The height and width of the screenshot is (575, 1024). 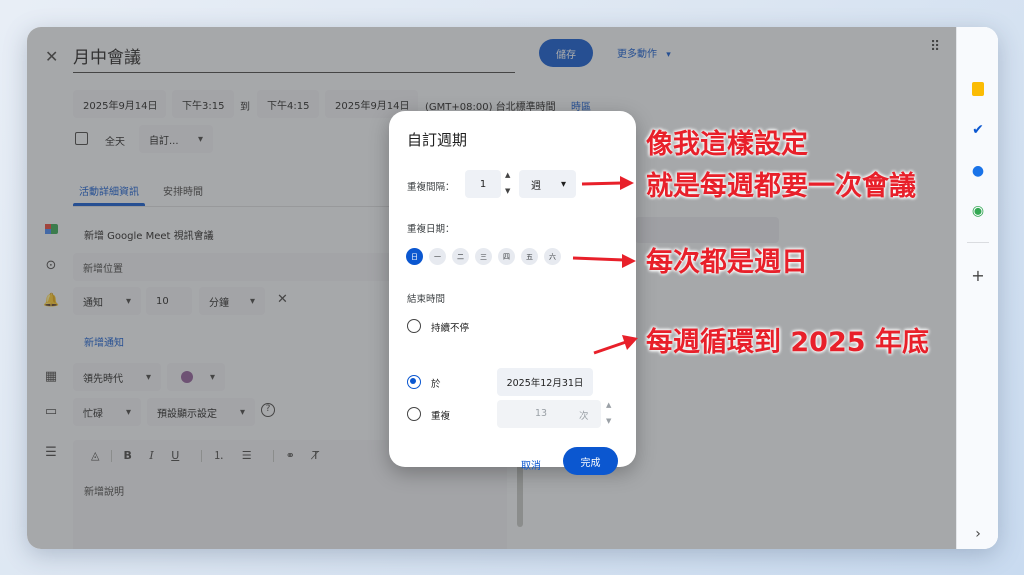 What do you see at coordinates (727, 262) in the screenshot?
I see `annotation-line-3: 每次都是週日` at bounding box center [727, 262].